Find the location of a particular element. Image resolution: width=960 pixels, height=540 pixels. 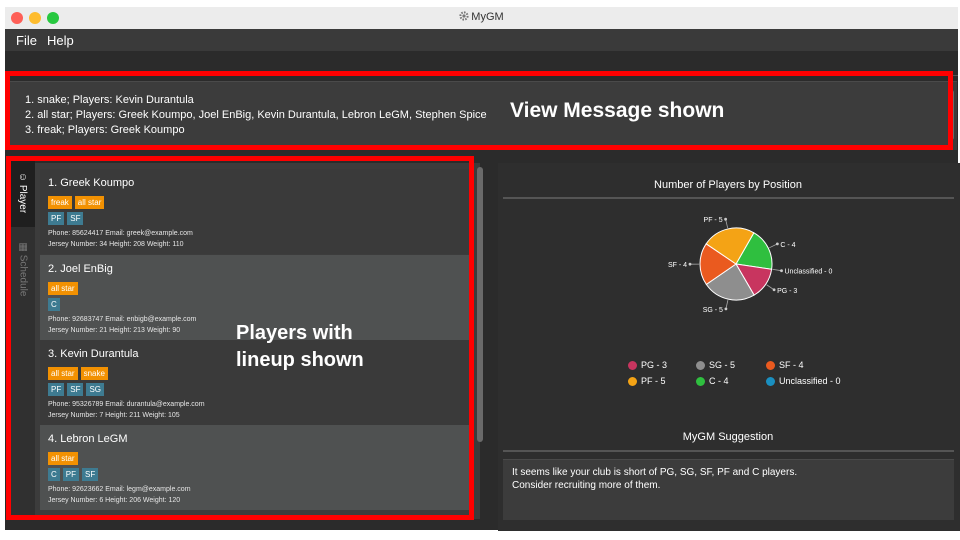

legend-item: PF - 5 is located at coordinates (647, 381).